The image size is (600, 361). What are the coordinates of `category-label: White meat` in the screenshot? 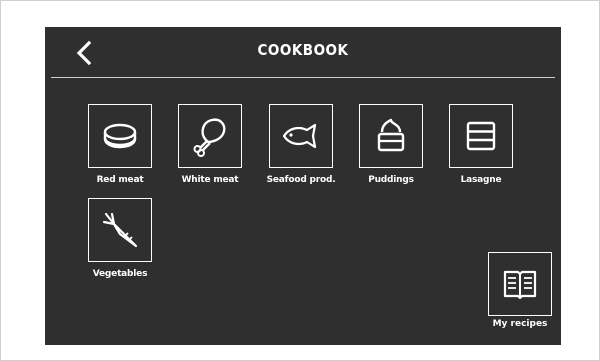 It's located at (210, 180).